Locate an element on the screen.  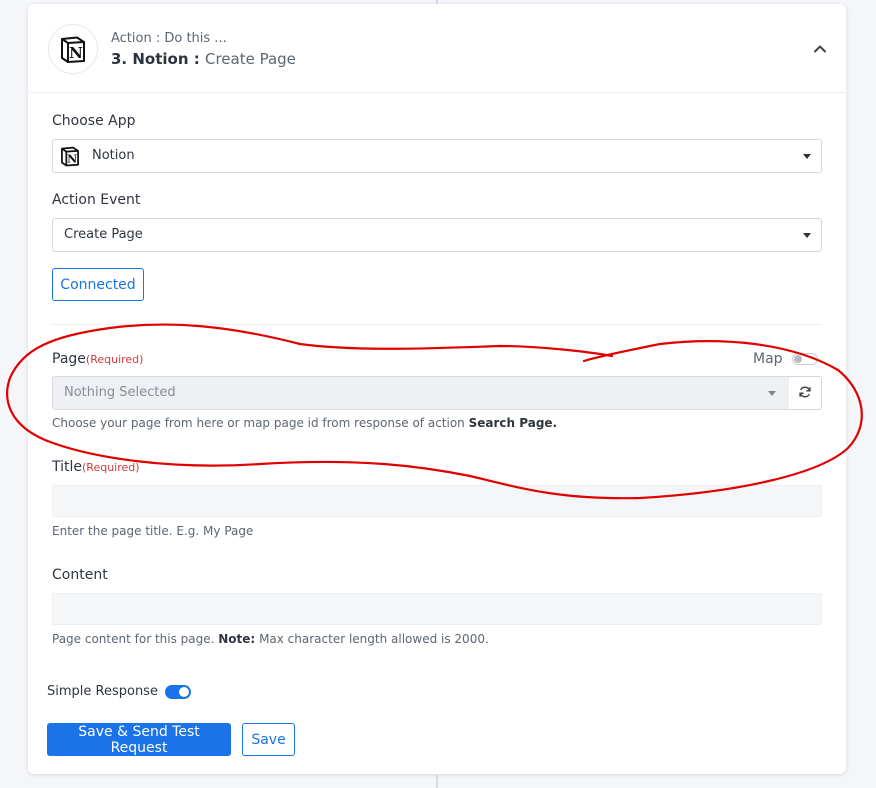
action-event-value: Create Page is located at coordinates (103, 234).